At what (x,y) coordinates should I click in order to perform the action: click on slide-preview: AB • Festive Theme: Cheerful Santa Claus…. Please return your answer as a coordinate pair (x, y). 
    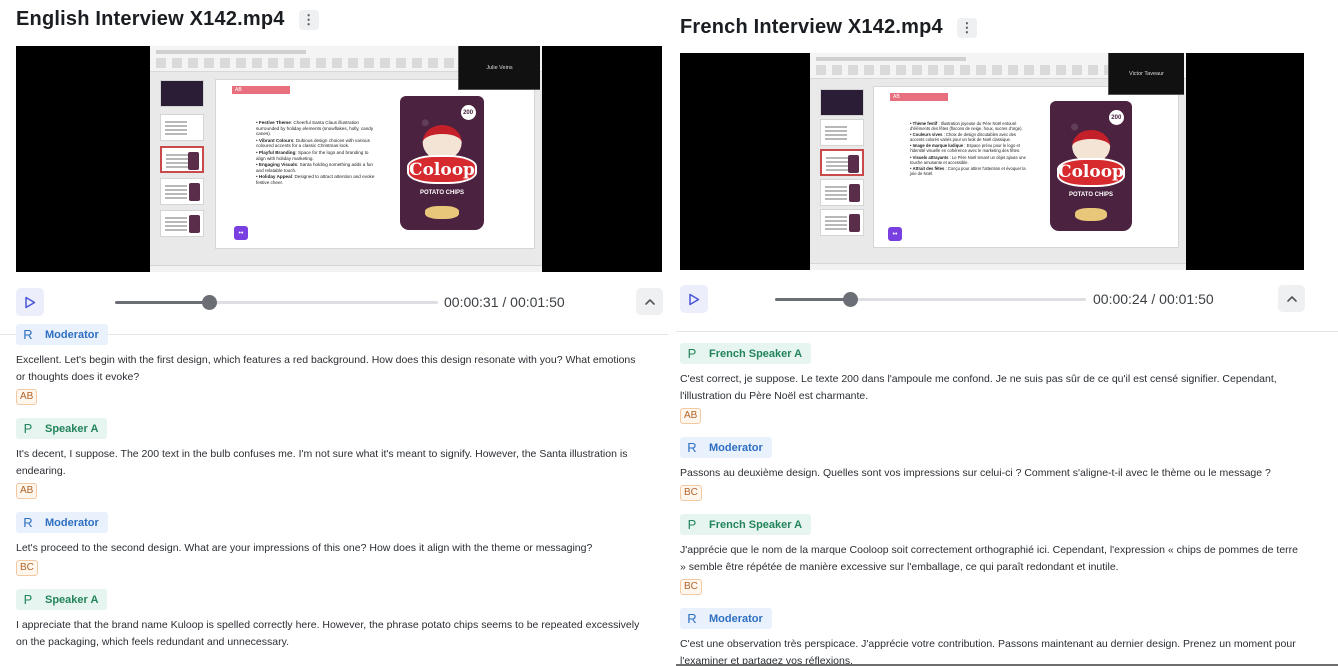
    Looking at the image, I should click on (375, 164).